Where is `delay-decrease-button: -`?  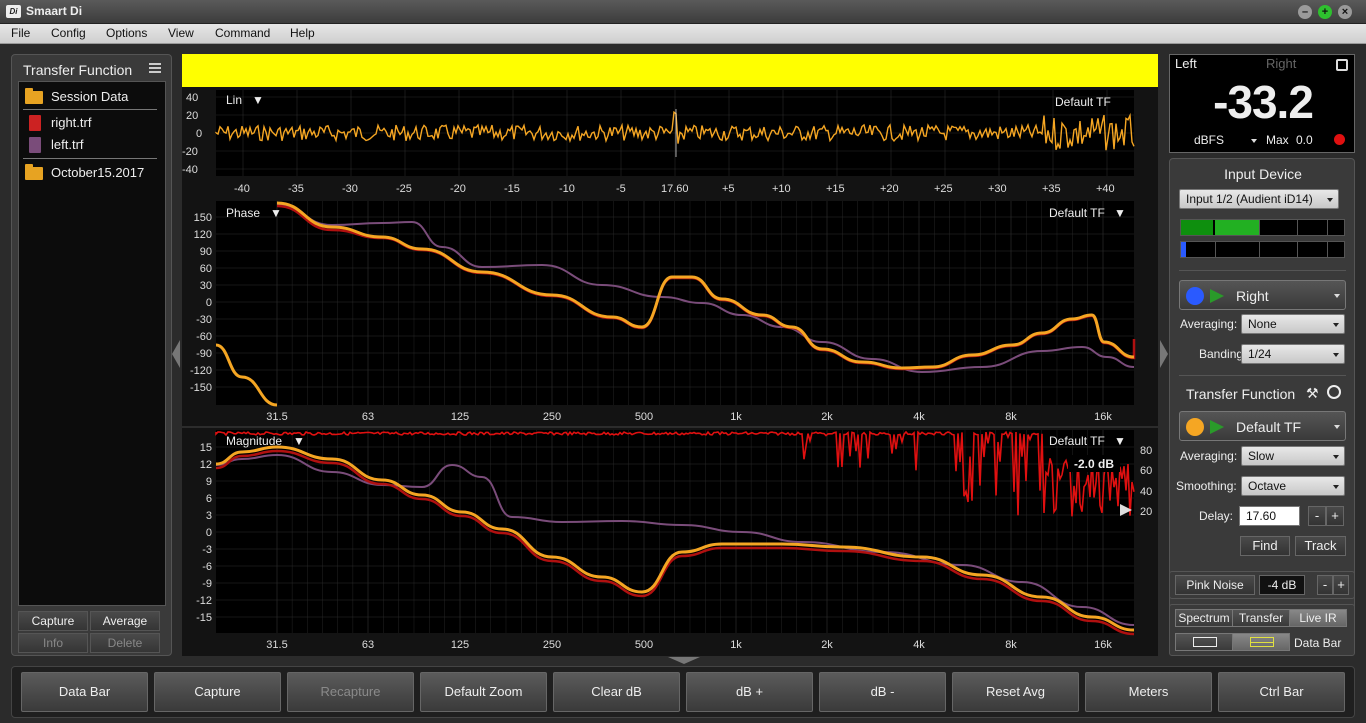 delay-decrease-button: - is located at coordinates (1317, 516).